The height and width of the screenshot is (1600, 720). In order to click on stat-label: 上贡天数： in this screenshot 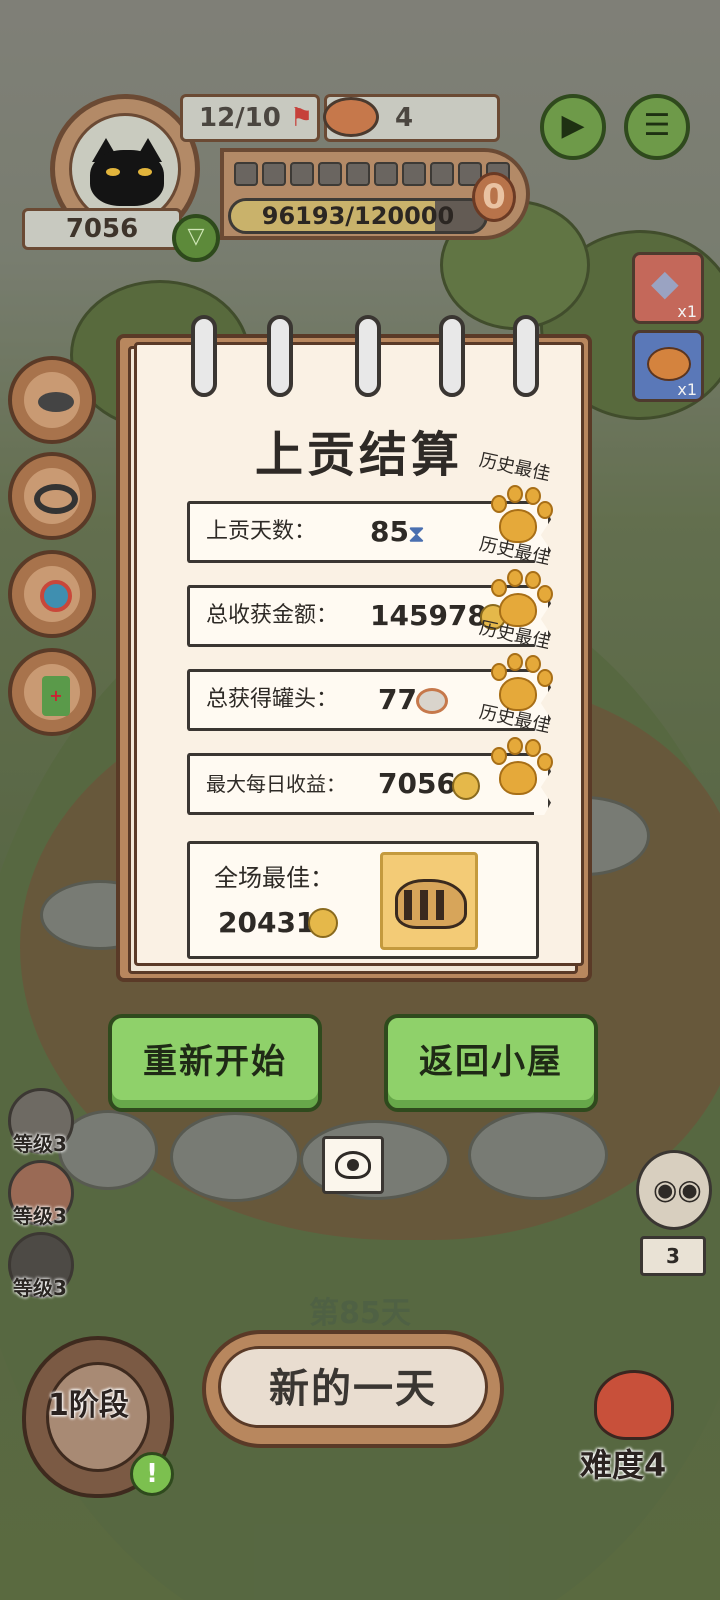, I will do `click(261, 531)`.